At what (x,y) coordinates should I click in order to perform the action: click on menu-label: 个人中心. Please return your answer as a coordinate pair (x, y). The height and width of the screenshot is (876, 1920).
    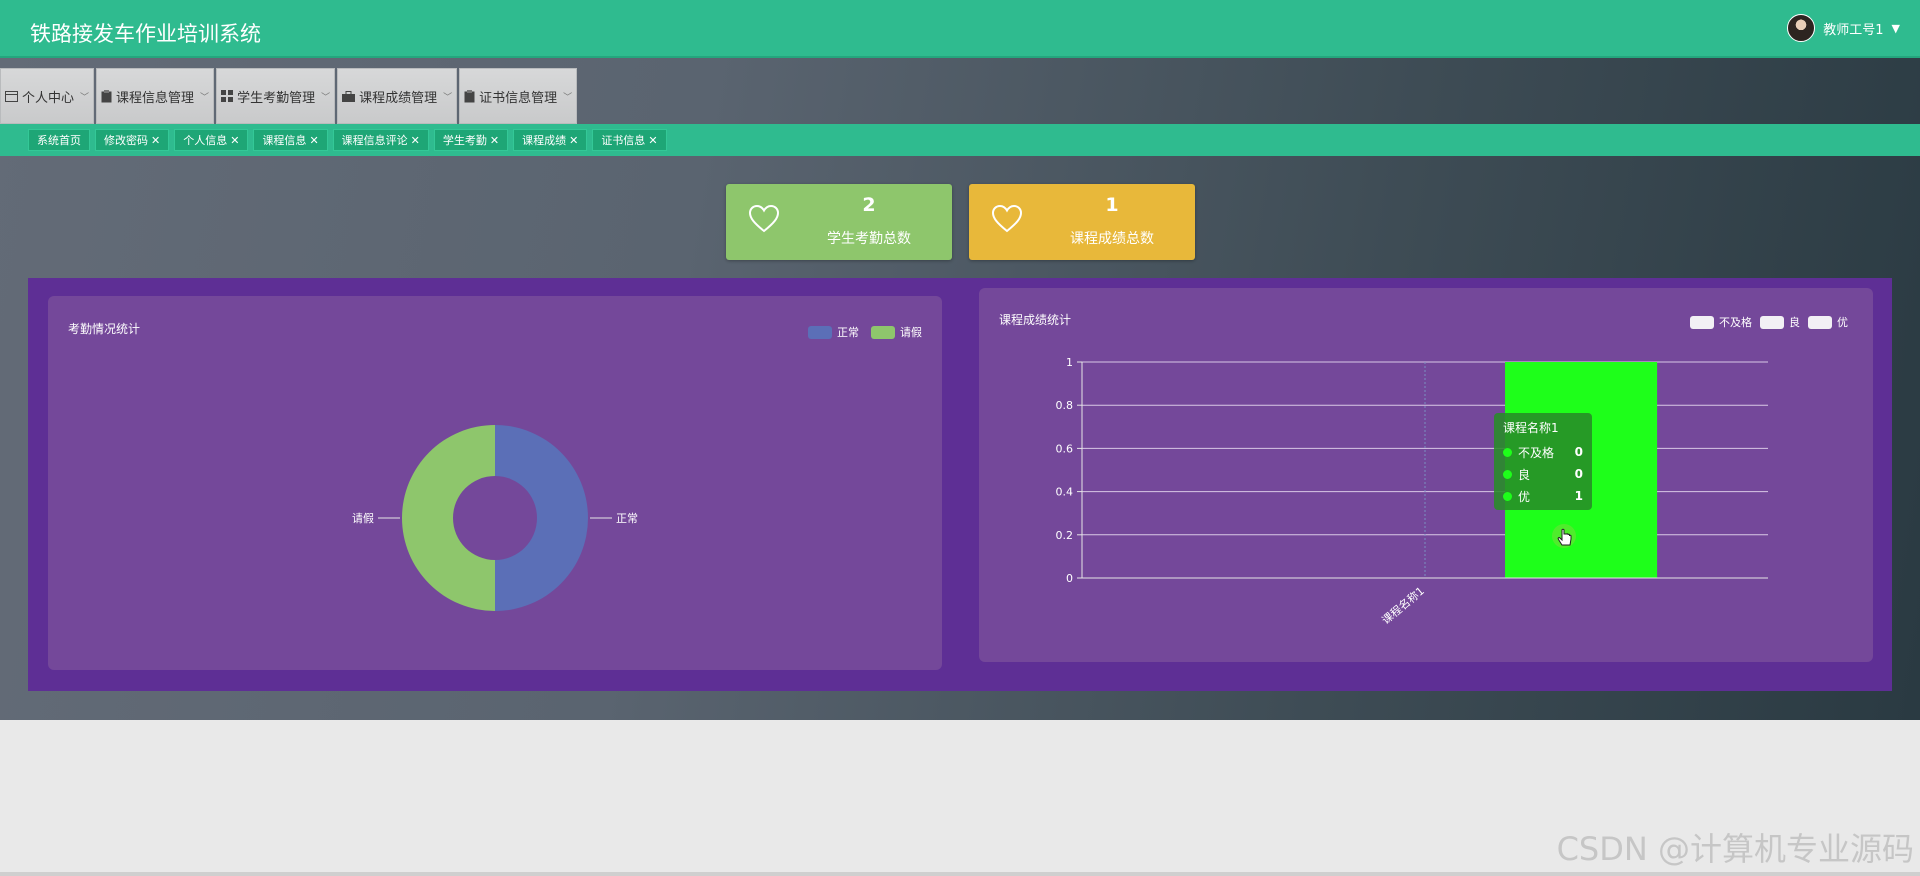
    Looking at the image, I should click on (48, 98).